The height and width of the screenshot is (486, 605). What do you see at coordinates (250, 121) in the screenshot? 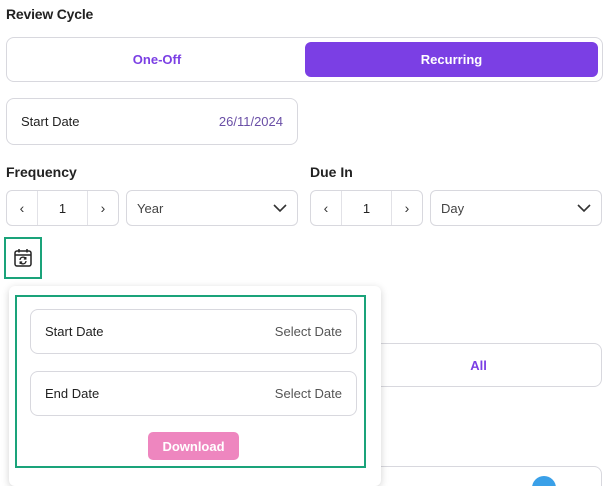
I see `start-date-value: 26/11/2024` at bounding box center [250, 121].